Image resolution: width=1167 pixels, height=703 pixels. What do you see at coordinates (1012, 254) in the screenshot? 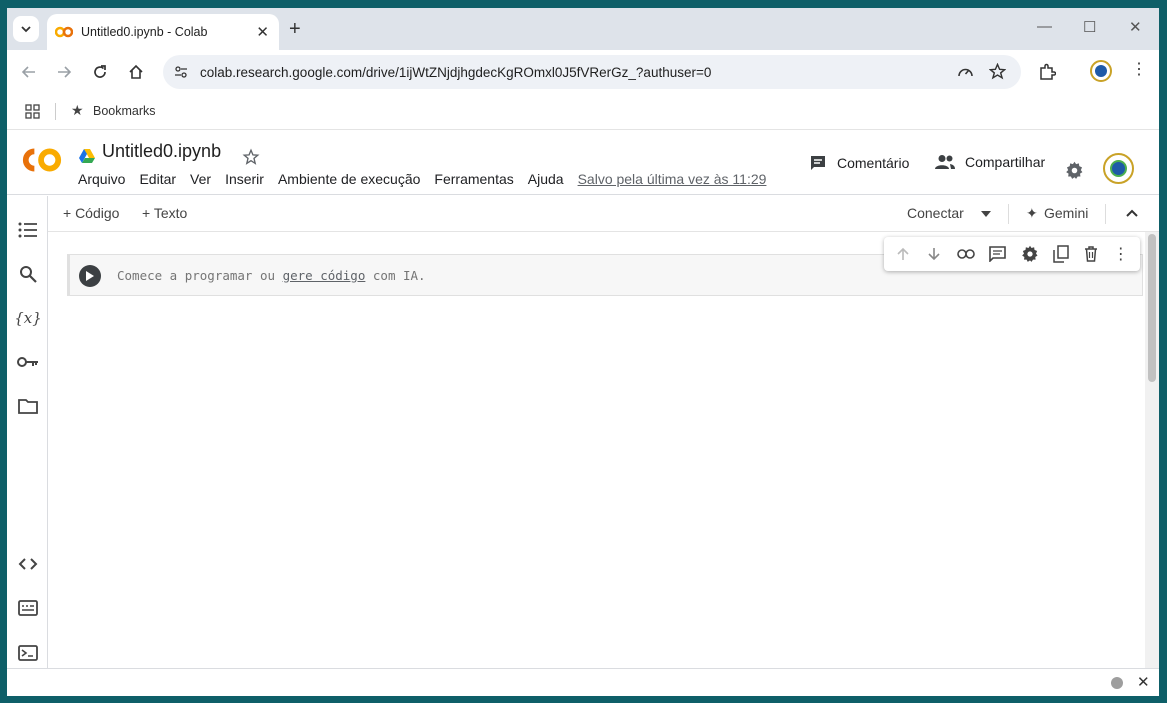
I see `cell-toolbar: ⋮` at bounding box center [1012, 254].